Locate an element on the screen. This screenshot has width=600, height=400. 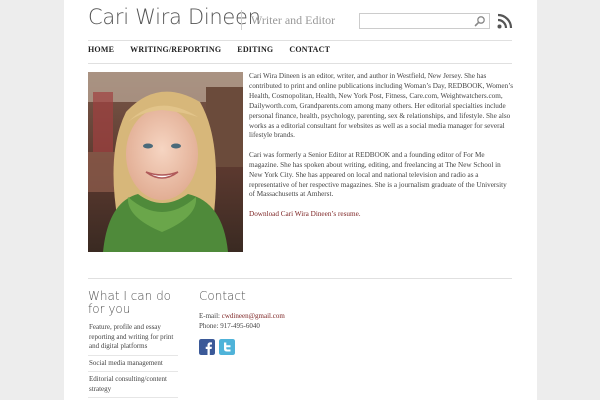
phone-label: Phone: is located at coordinates (209, 326).